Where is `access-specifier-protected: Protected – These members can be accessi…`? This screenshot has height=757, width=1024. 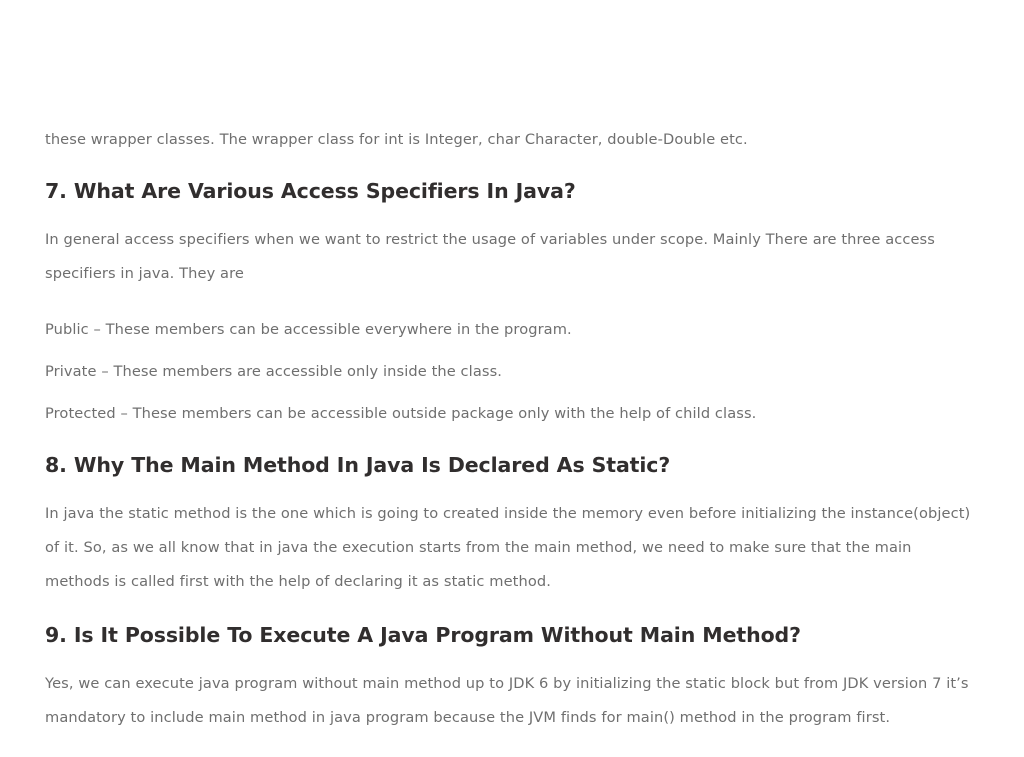
access-specifier-protected: Protected – These members can be accessi… is located at coordinates (401, 413).